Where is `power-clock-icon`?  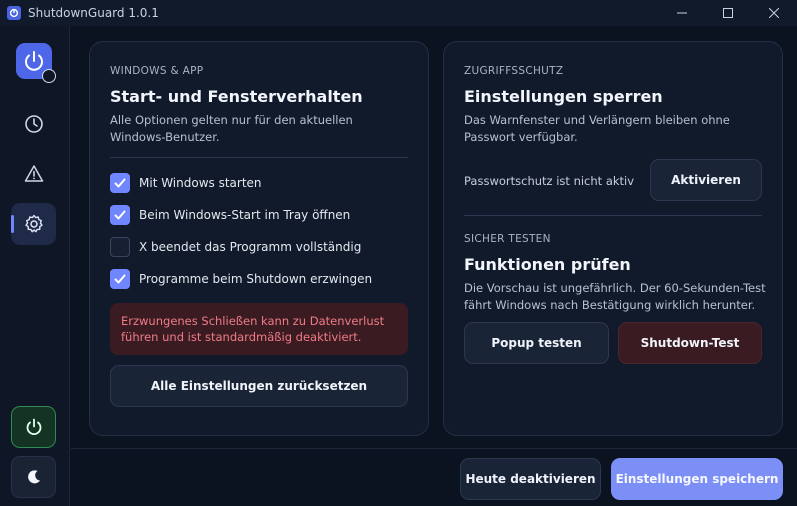 power-clock-icon is located at coordinates (34, 61).